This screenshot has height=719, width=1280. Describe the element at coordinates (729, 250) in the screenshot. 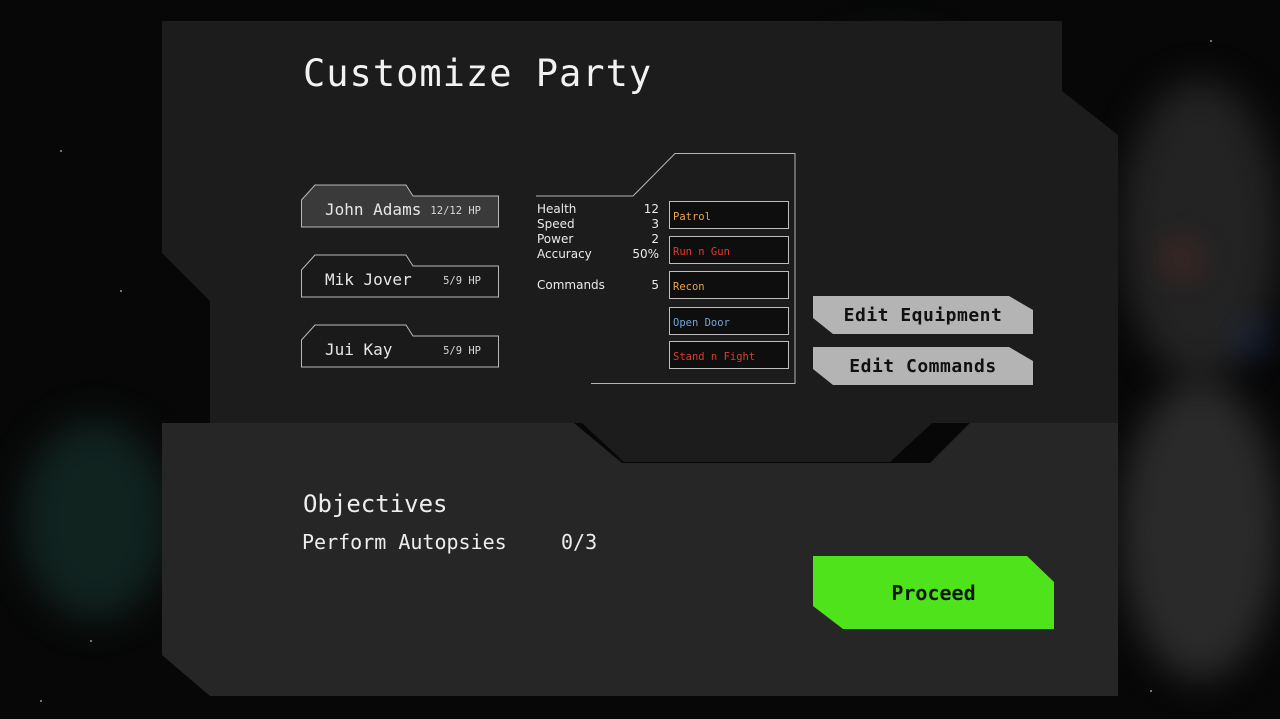

I see `command-slot-run-n-gun: Run n Gun` at that location.